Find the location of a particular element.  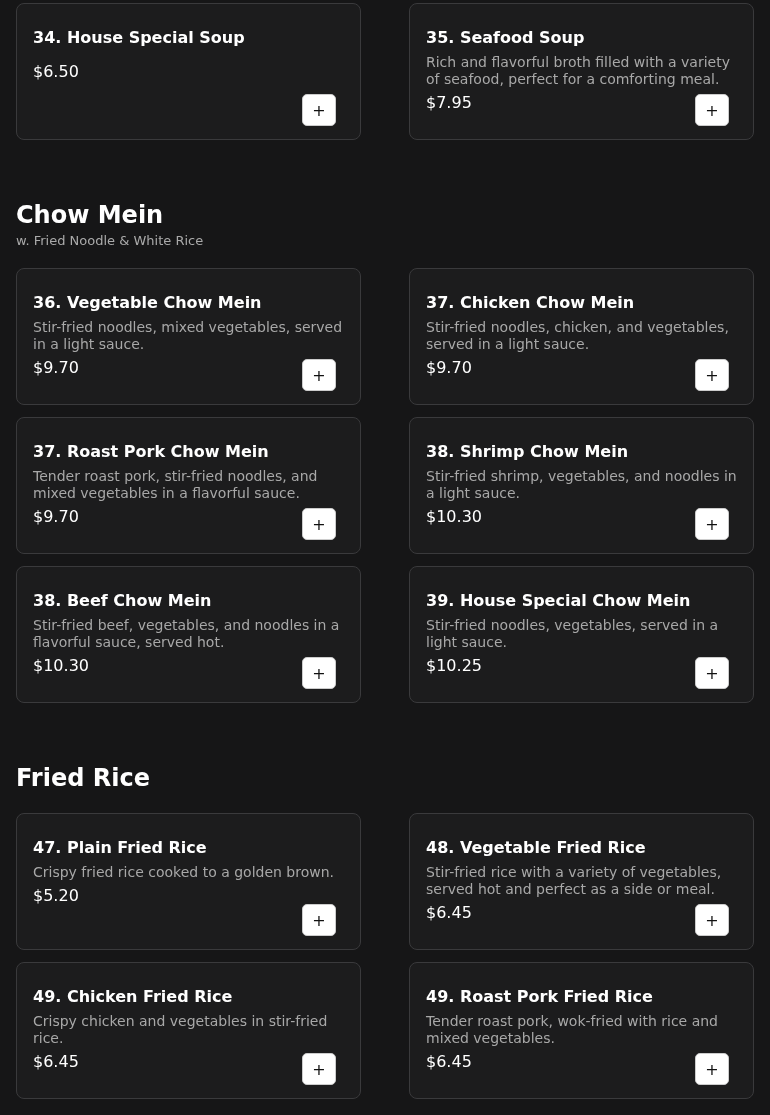

item-description: Tender roast pork, wok-fried with rice and mixed vegetables. is located at coordinates (572, 1030).